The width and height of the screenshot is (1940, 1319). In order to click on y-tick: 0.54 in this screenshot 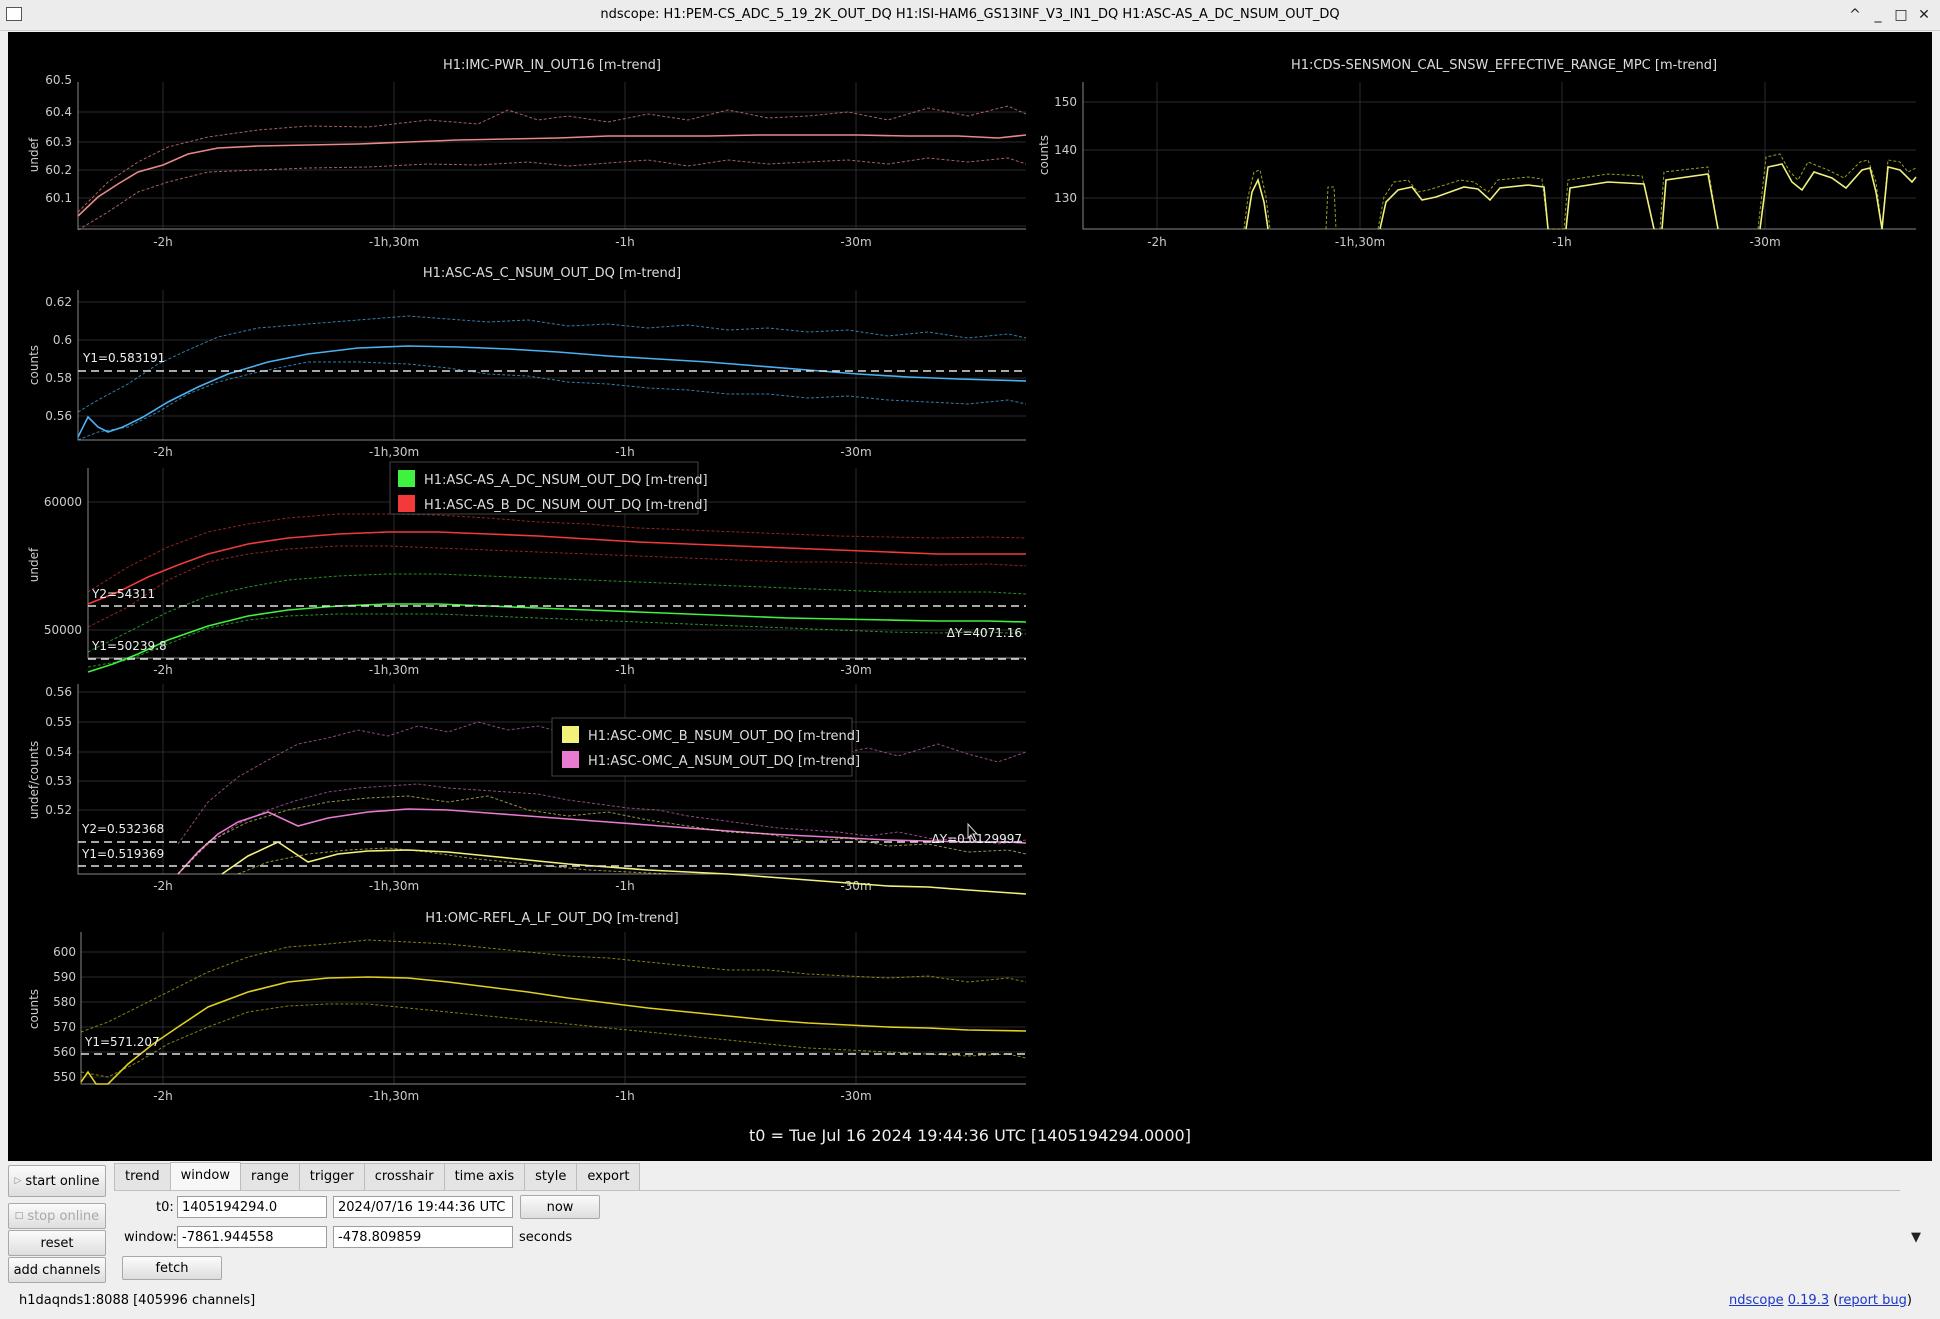, I will do `click(58, 752)`.